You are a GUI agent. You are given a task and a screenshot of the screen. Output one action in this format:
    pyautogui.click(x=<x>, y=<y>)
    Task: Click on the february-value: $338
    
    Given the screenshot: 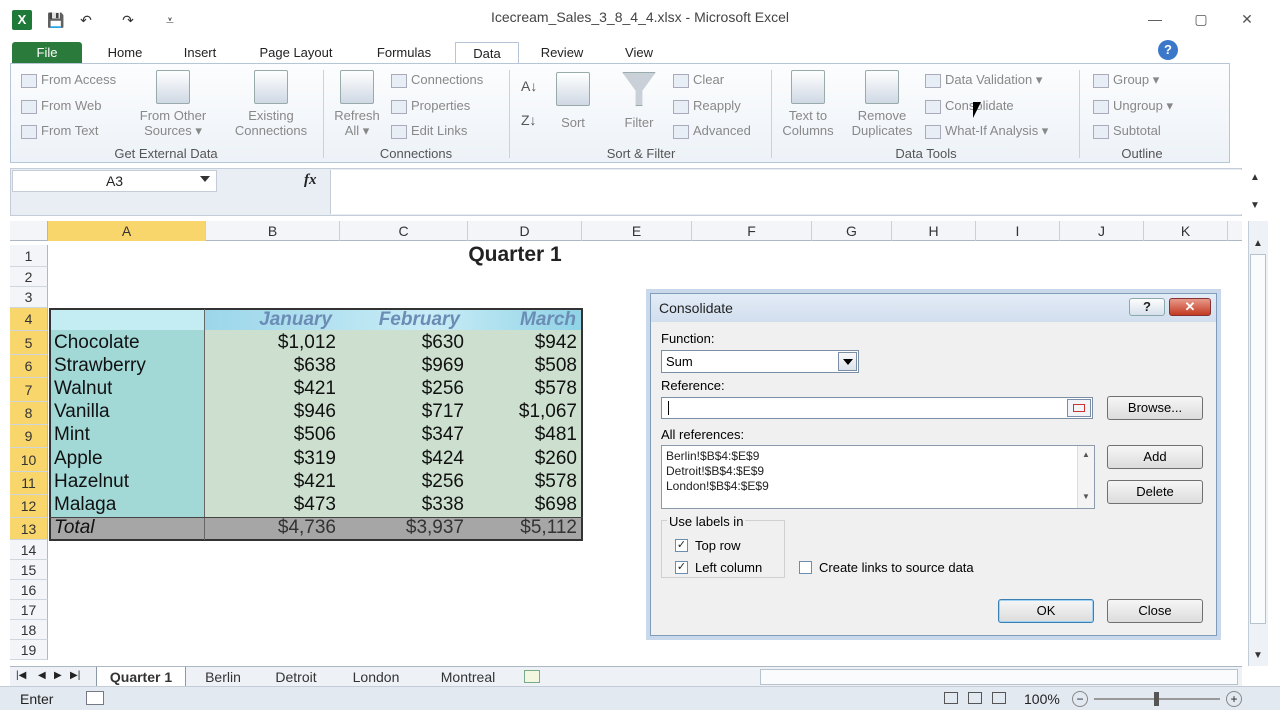 What is the action you would take?
    pyautogui.click(x=402, y=505)
    